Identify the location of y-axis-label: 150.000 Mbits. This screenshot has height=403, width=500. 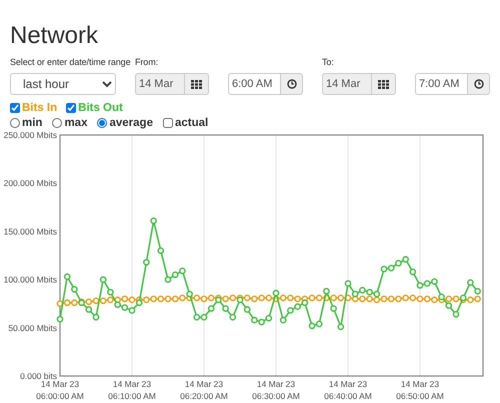
(30, 231).